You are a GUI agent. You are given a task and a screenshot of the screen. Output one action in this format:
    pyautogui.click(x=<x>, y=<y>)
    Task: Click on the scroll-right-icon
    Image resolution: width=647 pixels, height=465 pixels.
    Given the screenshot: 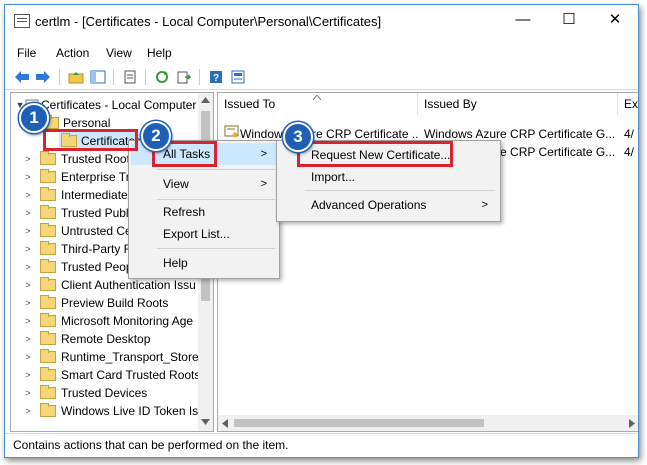 What is the action you would take?
    pyautogui.click(x=632, y=423)
    